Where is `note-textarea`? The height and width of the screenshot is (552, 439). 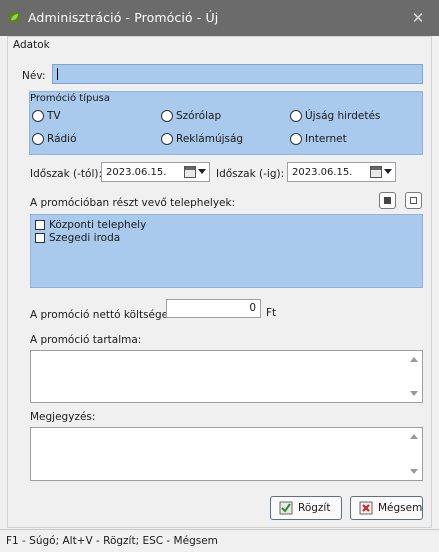
note-textarea is located at coordinates (226, 454).